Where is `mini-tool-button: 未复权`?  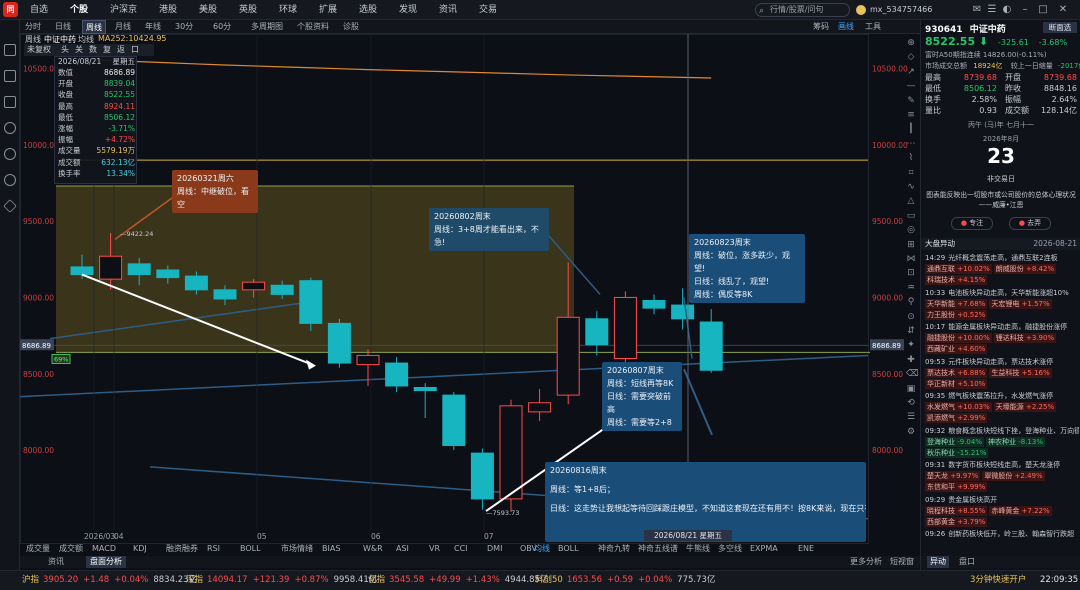 mini-tool-button: 未复权 is located at coordinates (39, 50).